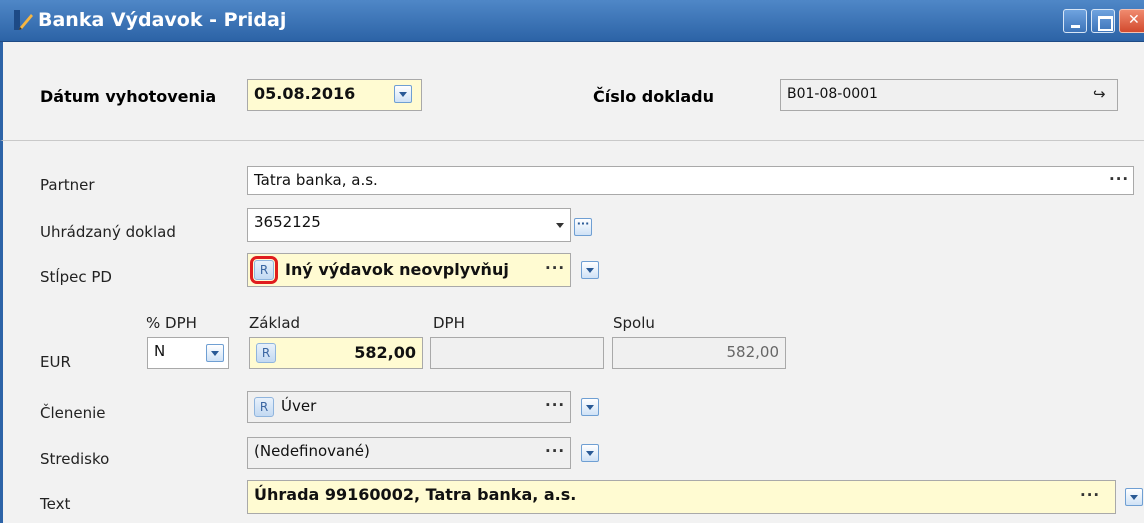 The image size is (1144, 523). What do you see at coordinates (23, 20) in the screenshot?
I see `pencil-icon` at bounding box center [23, 20].